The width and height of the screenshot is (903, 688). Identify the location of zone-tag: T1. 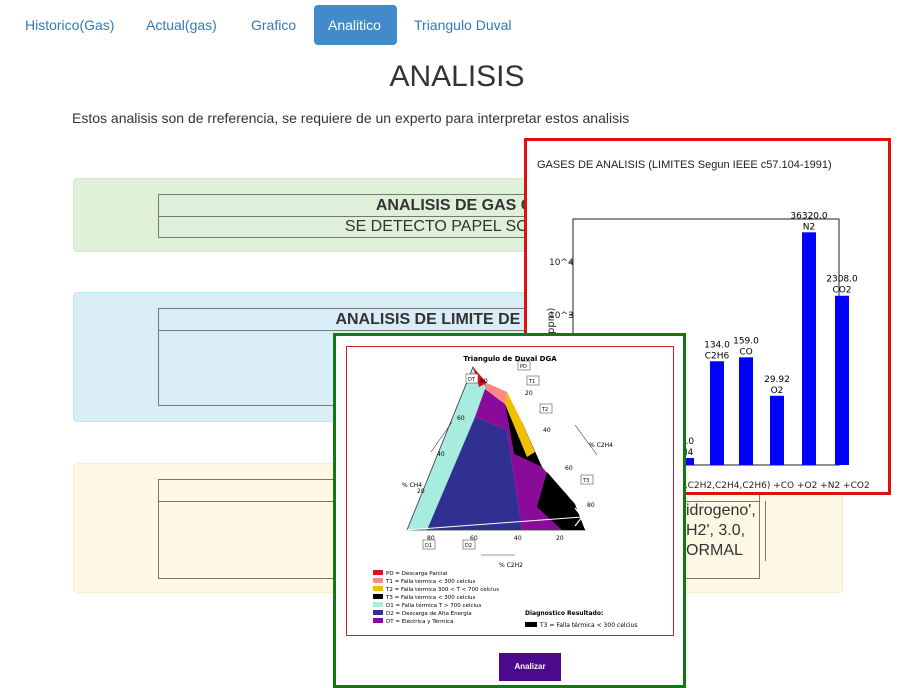
(531, 382).